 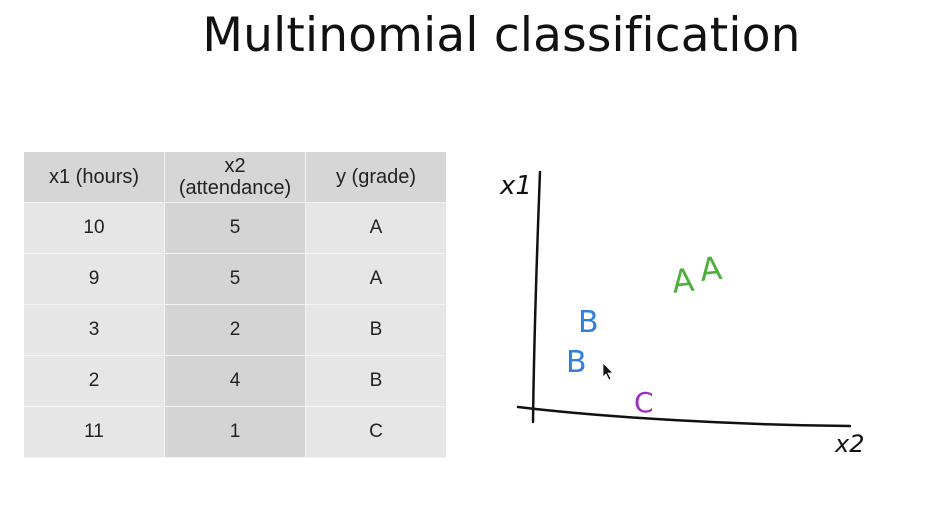 What do you see at coordinates (515, 186) in the screenshot?
I see `axis-y-label: x1` at bounding box center [515, 186].